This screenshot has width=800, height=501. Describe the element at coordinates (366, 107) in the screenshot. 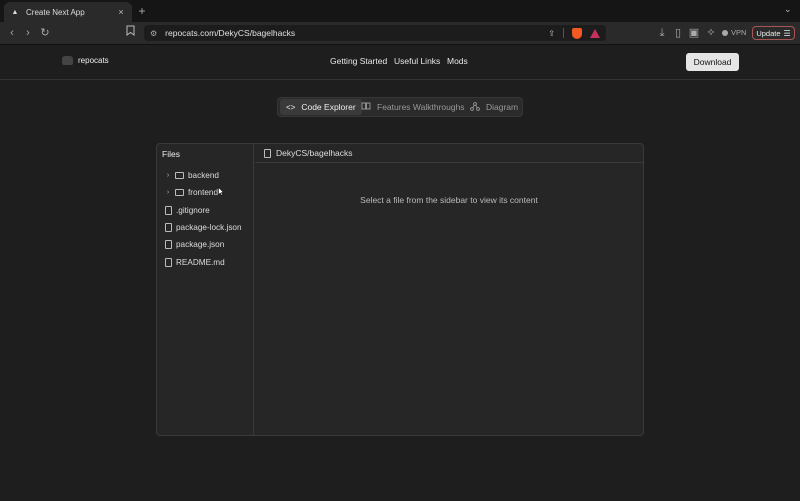

I see `book-icon` at that location.